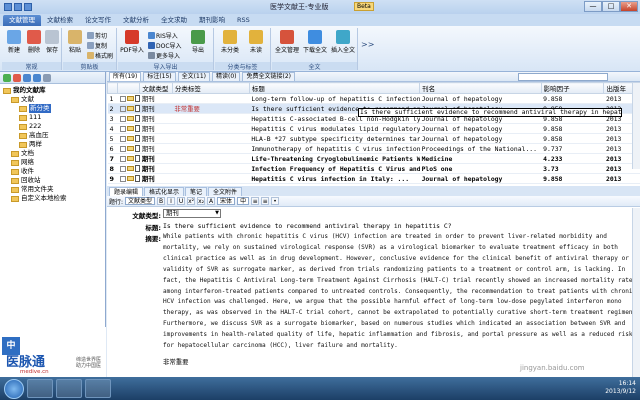 This screenshot has width=640, height=400. I want to click on close-button: ✕, so click(629, 6).